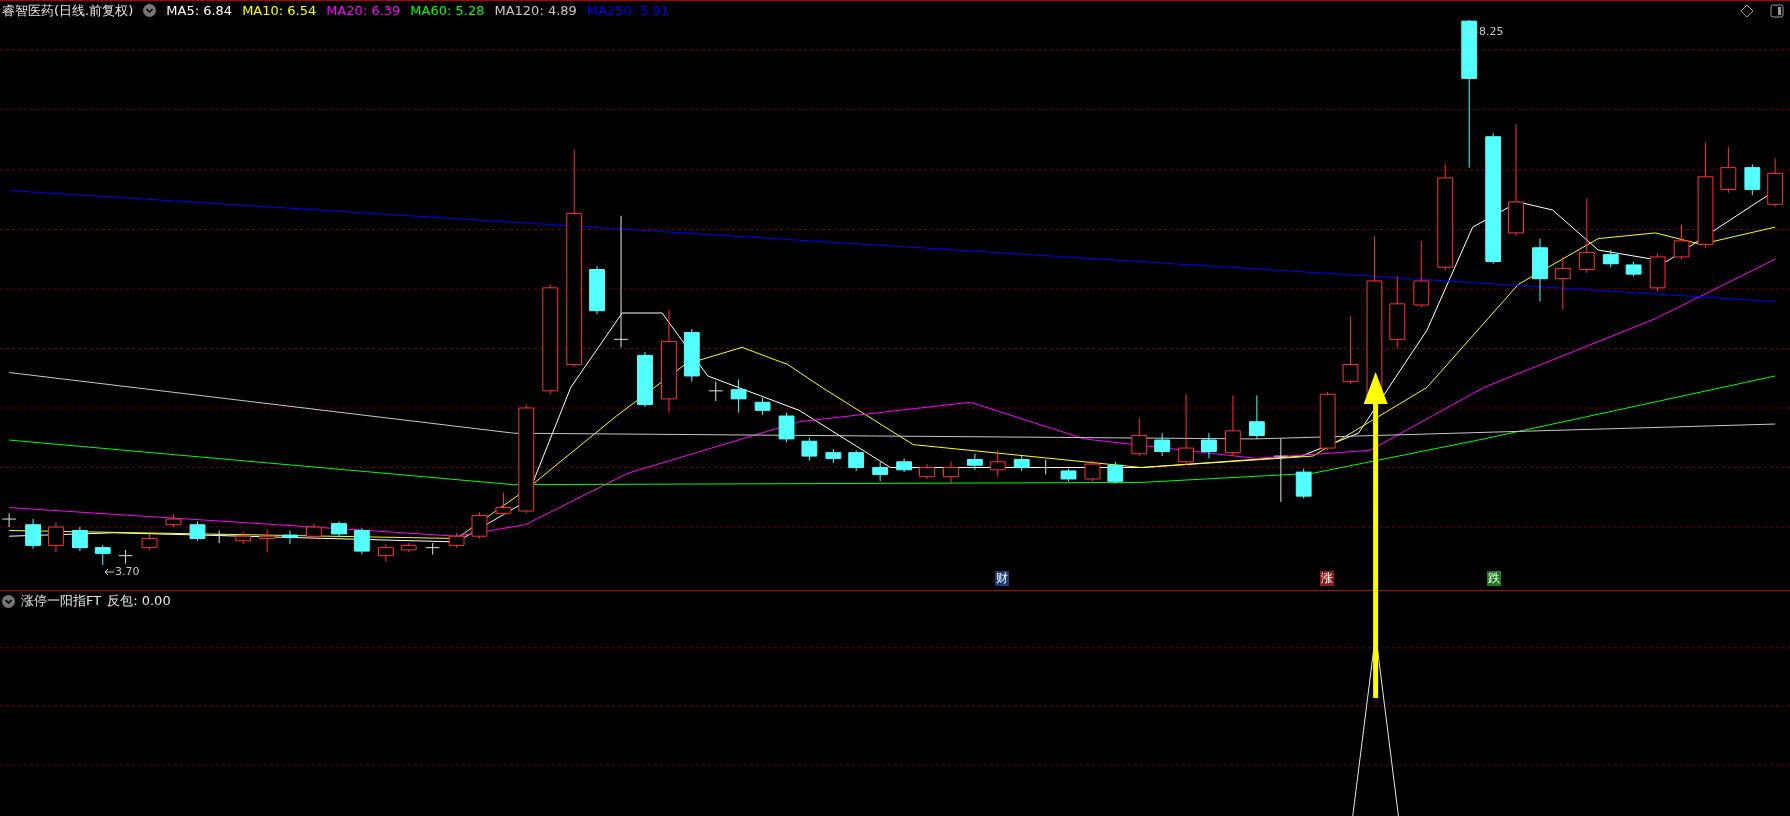 The image size is (1790, 816). I want to click on moving-average-value: MA10: 6.54, so click(279, 10).